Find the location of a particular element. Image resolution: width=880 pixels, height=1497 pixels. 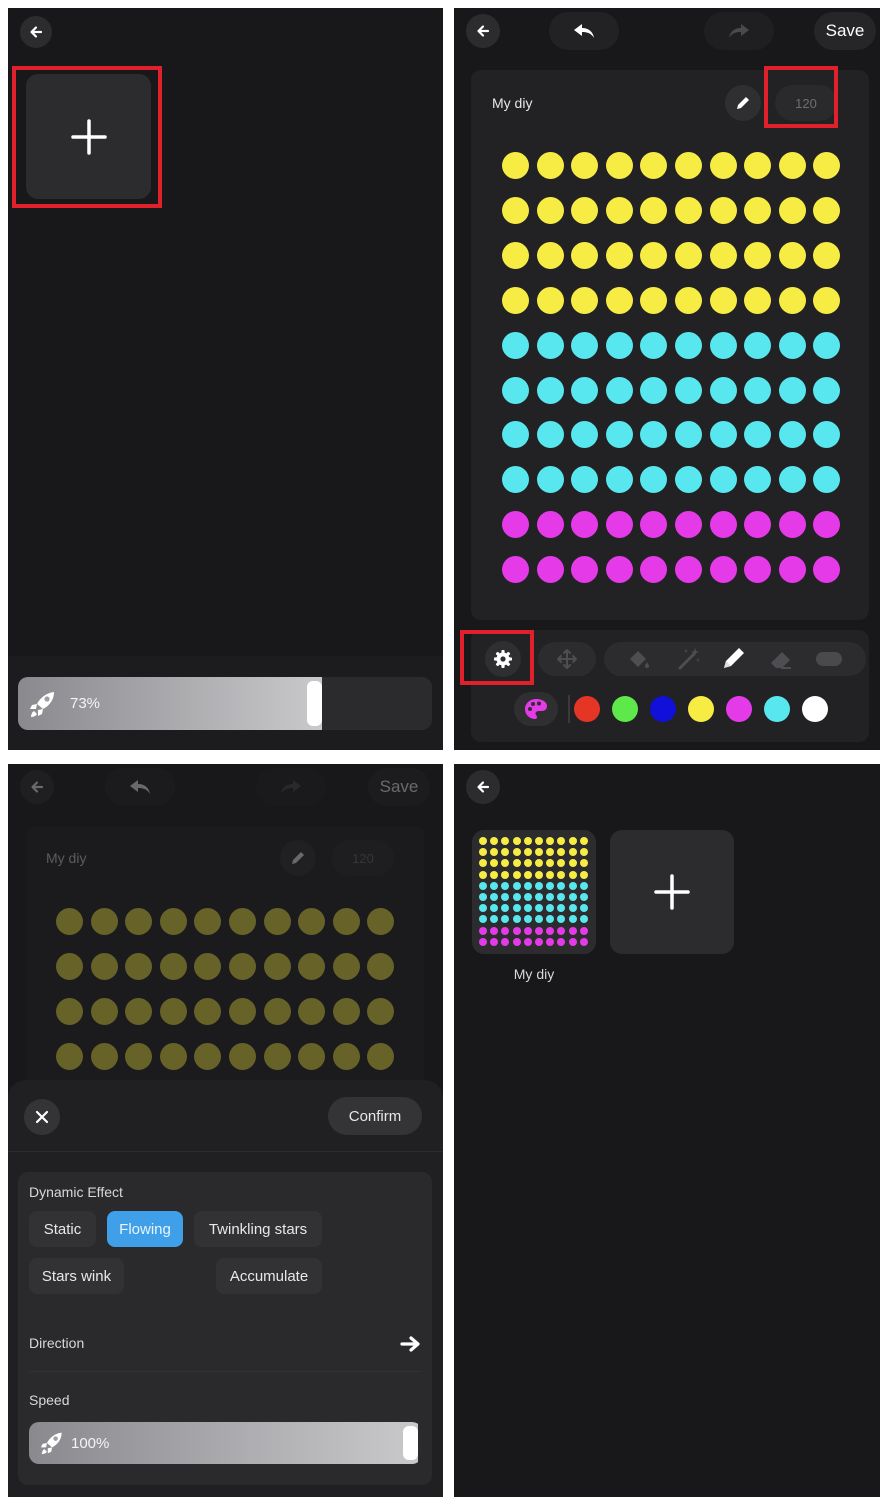

magic-wand-icon is located at coordinates (689, 659).